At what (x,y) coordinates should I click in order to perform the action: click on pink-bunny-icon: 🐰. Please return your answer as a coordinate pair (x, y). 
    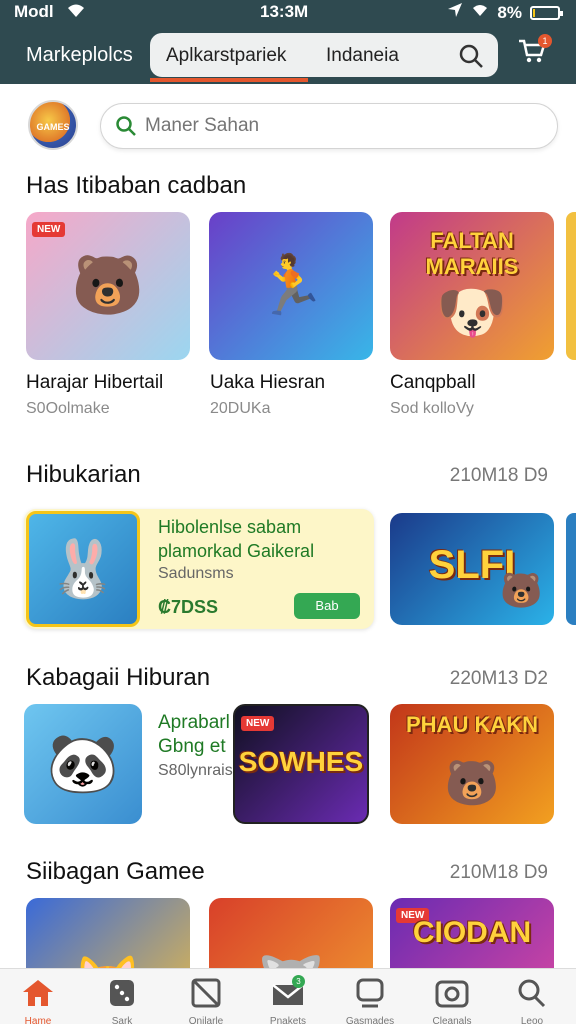
    Looking at the image, I should click on (83, 568).